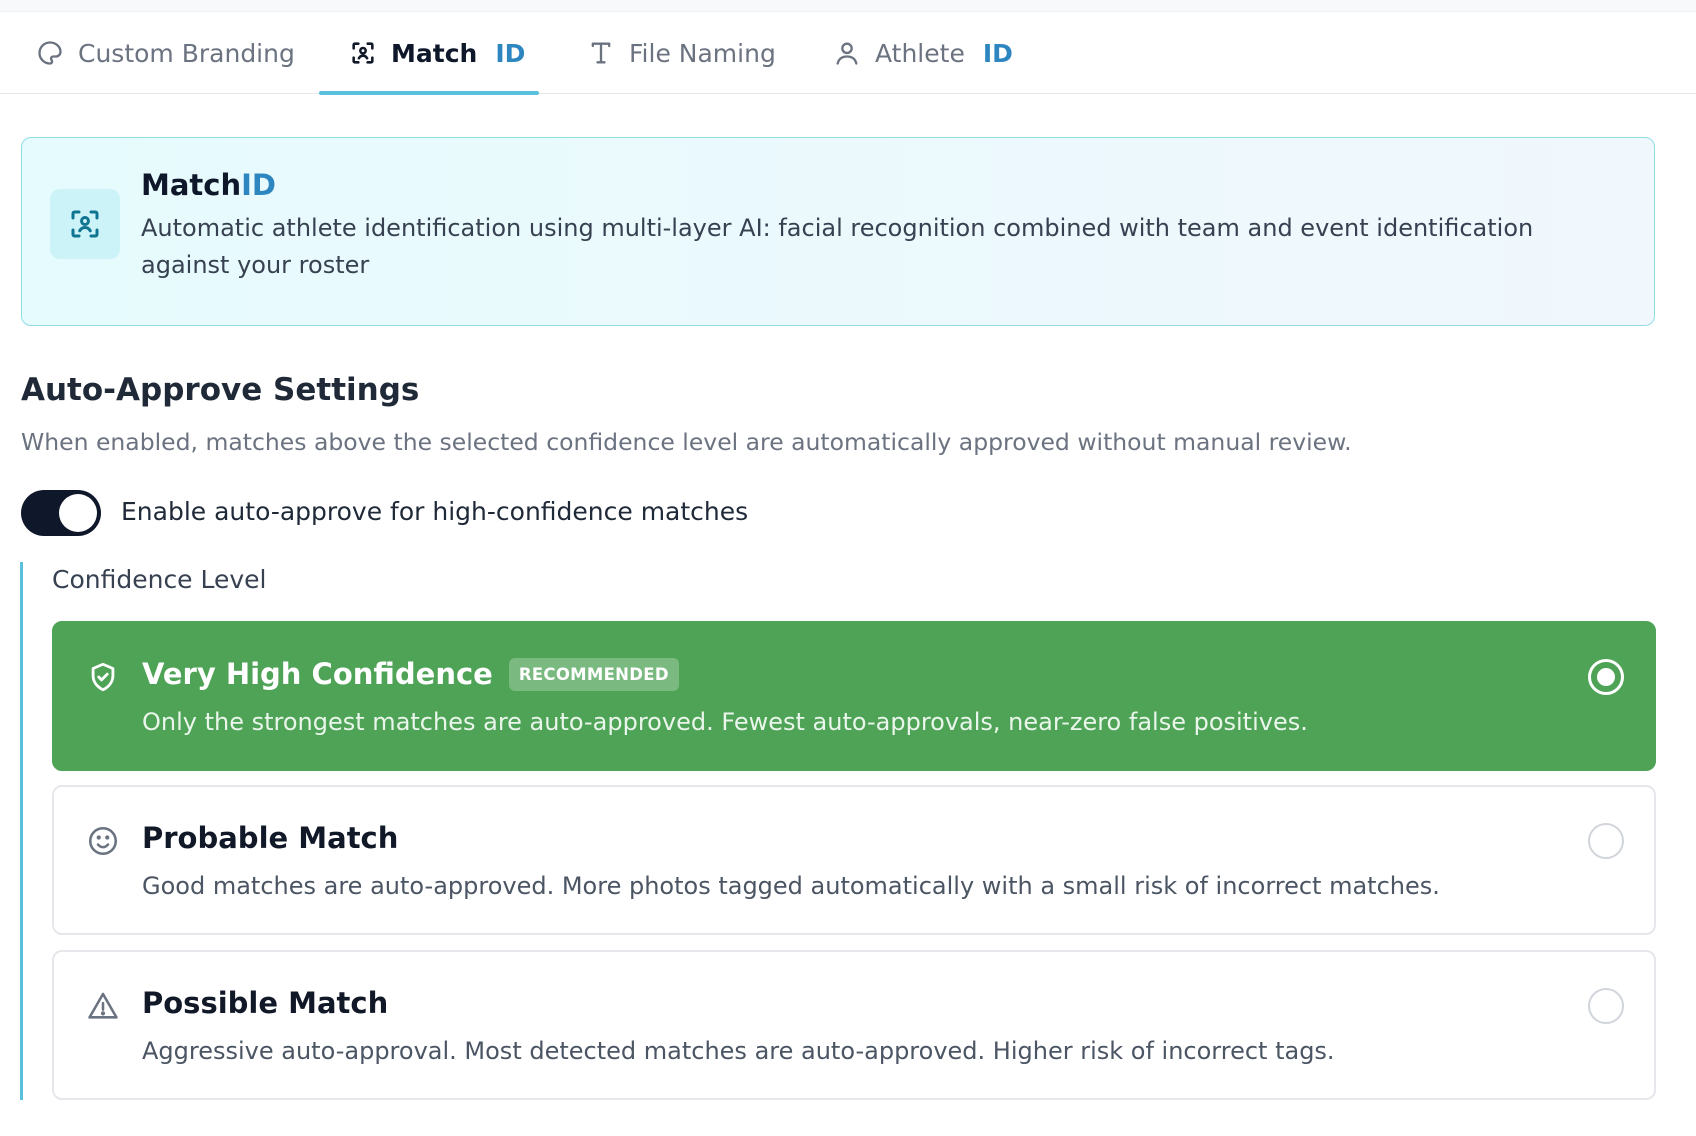 The width and height of the screenshot is (1696, 1136). I want to click on confidence-accent-bar, so click(21, 831).